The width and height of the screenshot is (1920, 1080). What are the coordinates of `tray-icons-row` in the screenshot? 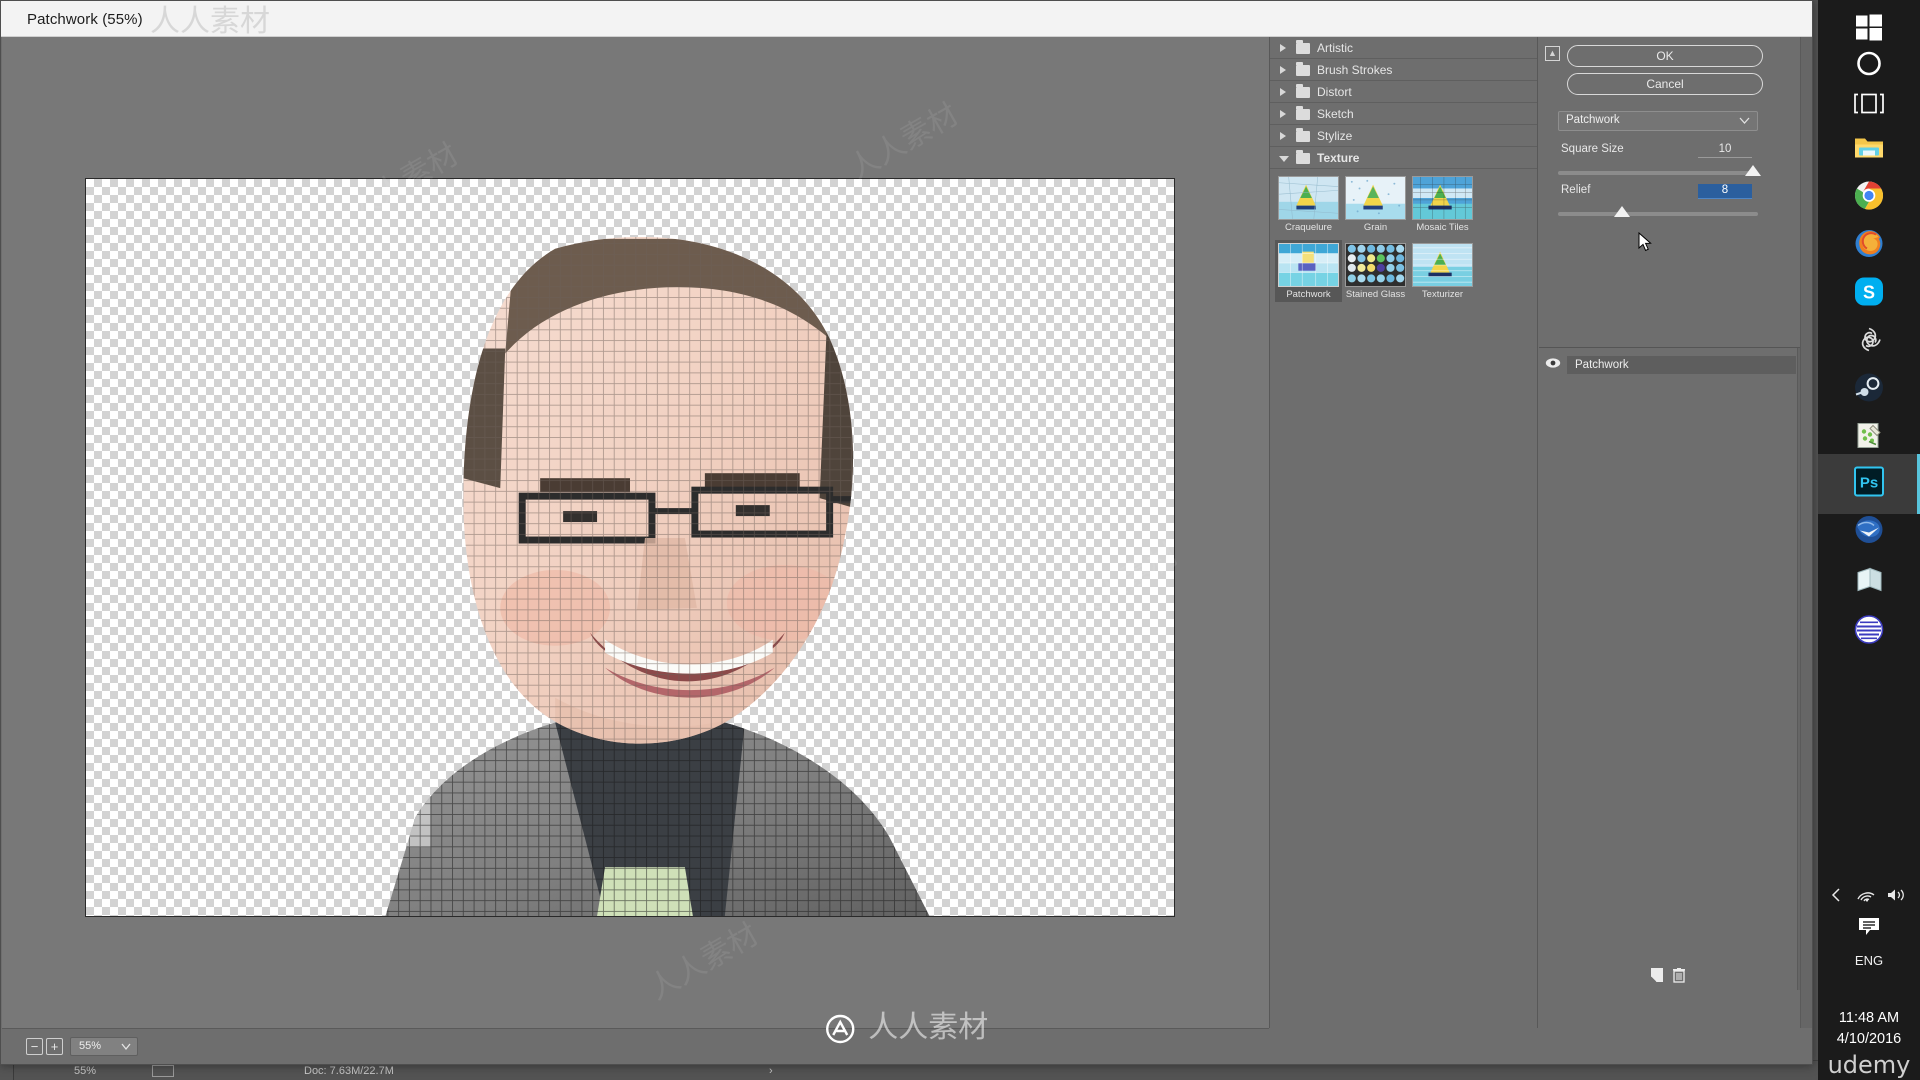 It's located at (1869, 897).